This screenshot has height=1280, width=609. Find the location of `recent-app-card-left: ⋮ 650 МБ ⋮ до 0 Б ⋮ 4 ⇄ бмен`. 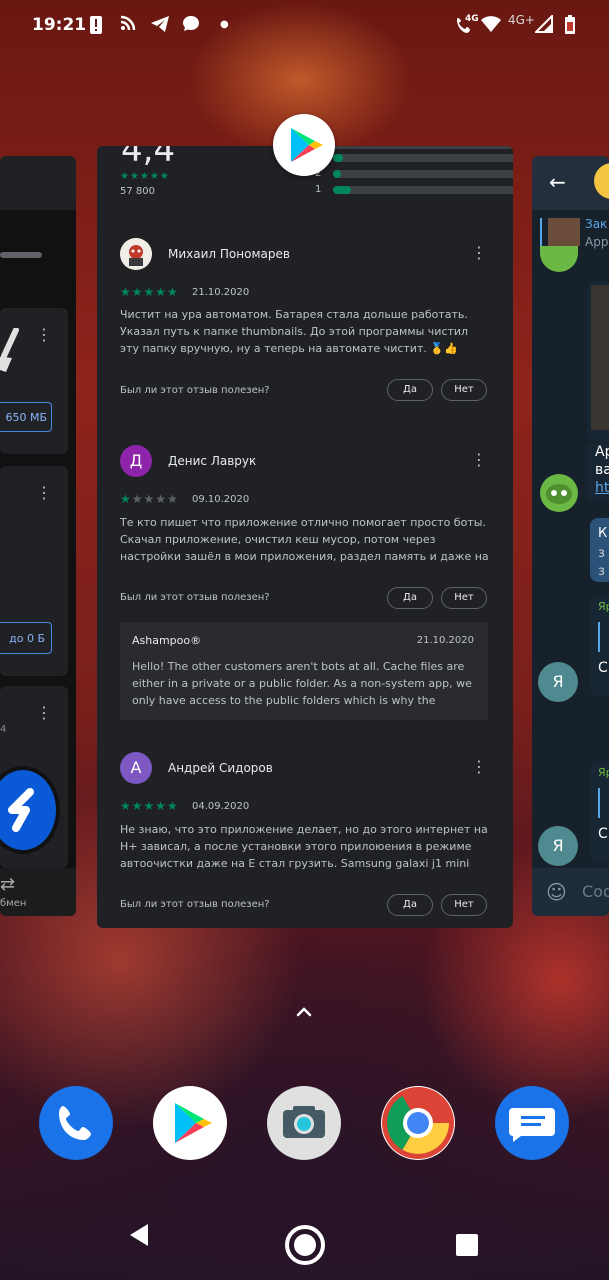

recent-app-card-left: ⋮ 650 МБ ⋮ до 0 Б ⋮ 4 ⇄ бмен is located at coordinates (38, 536).